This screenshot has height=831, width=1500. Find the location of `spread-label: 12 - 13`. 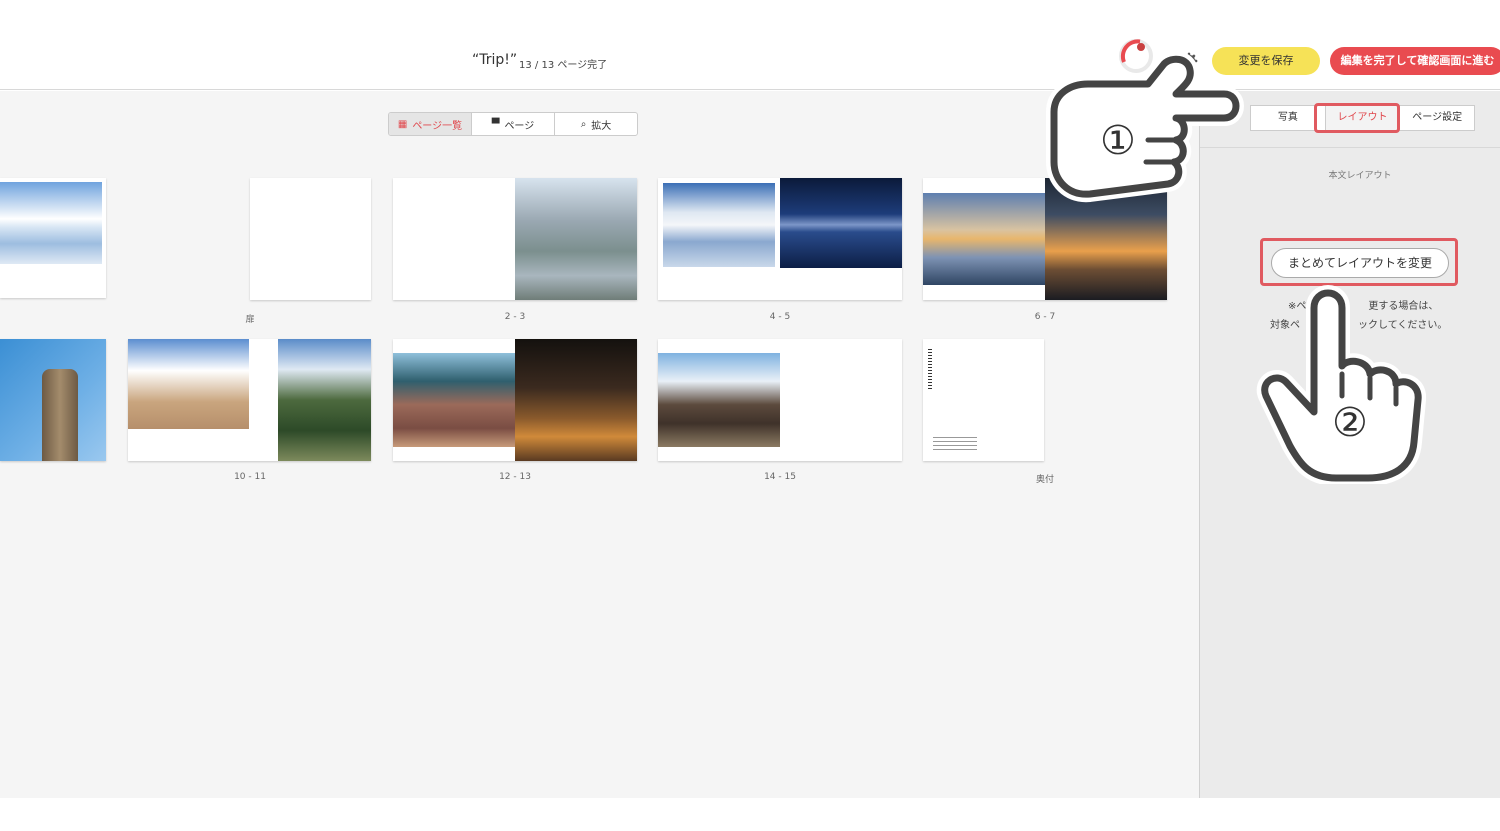

spread-label: 12 - 13 is located at coordinates (515, 477).